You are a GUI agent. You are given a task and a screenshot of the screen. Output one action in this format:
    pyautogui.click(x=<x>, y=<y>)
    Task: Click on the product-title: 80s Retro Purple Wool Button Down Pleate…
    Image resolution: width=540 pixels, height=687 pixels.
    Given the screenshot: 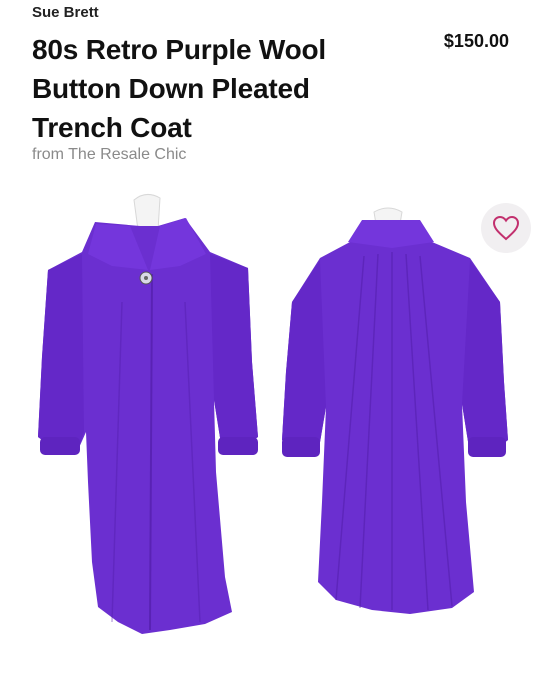 What is the action you would take?
    pyautogui.click(x=179, y=88)
    